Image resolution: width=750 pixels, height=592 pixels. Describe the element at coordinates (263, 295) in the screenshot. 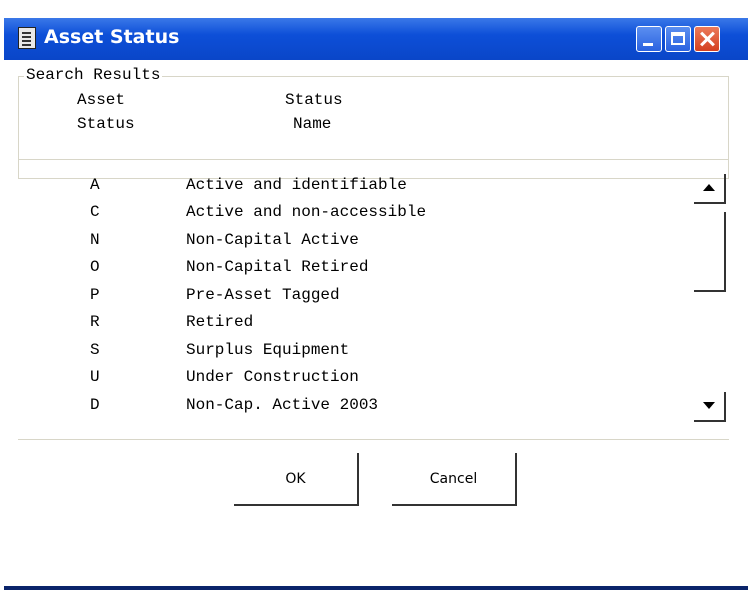

I see `status-name: Pre-Asset Tagged` at that location.